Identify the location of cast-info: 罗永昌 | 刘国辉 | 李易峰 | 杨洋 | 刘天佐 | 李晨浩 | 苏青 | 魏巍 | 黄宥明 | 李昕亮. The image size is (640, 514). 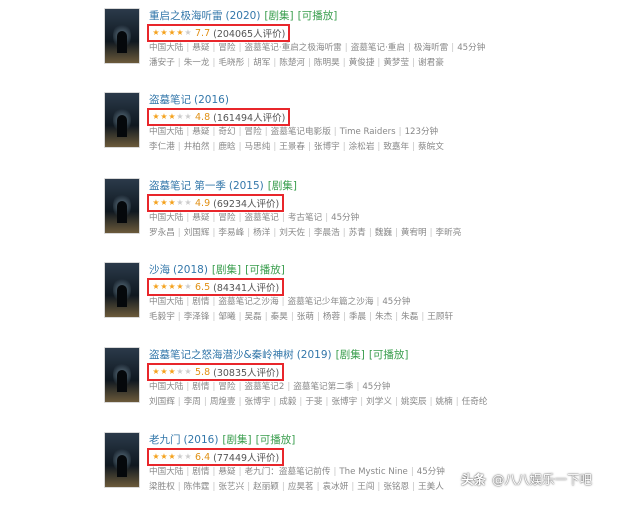
(305, 233).